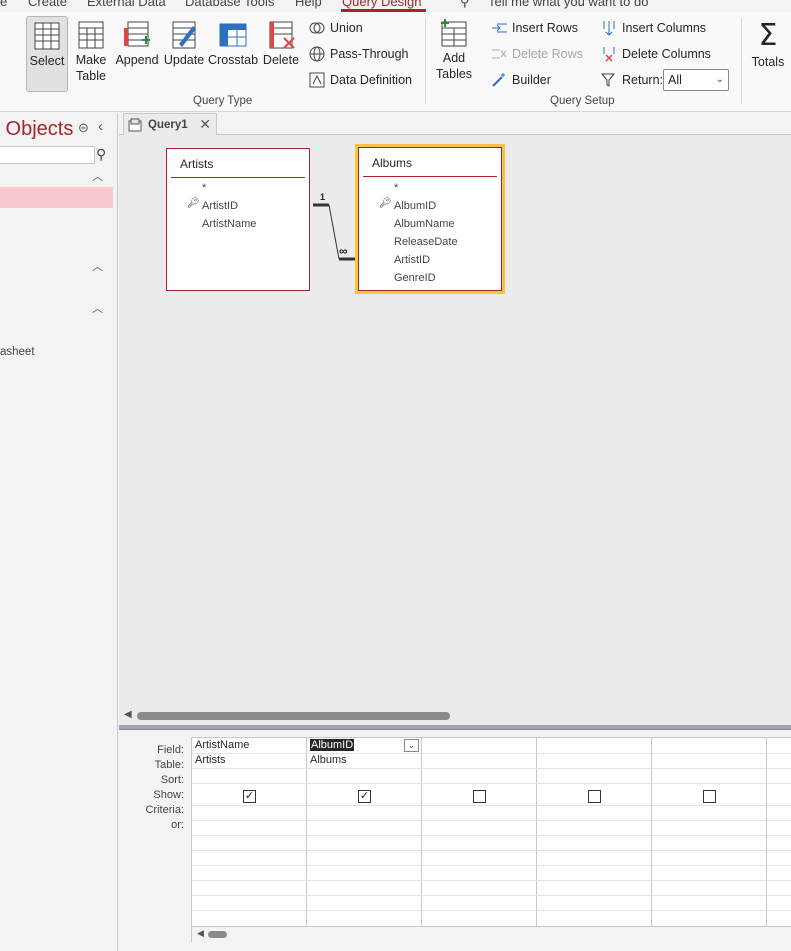 This screenshot has height=951, width=791. I want to click on add-tables-button: Add Tables, so click(454, 55).